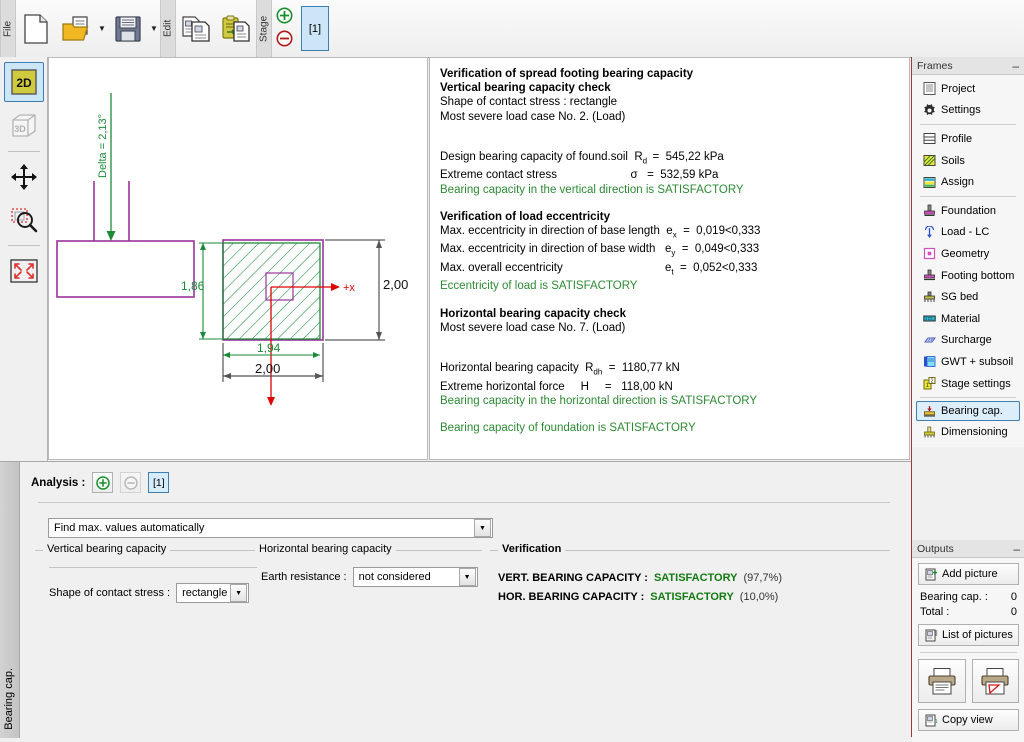  I want to click on assign-icon, so click(929, 182).